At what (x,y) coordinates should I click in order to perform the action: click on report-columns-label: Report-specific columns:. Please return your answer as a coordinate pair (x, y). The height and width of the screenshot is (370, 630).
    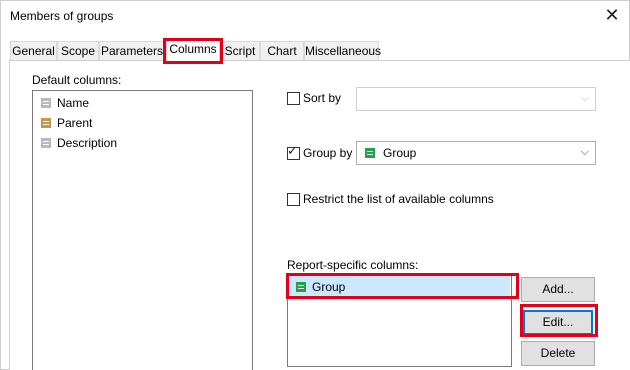
    Looking at the image, I should click on (353, 265).